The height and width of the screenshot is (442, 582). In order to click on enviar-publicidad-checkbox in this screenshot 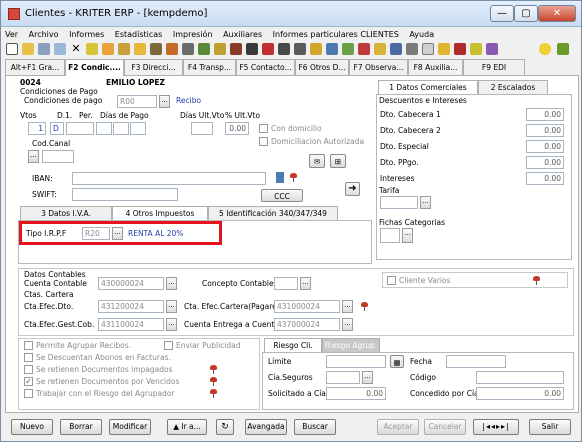, I will do `click(168, 345)`.